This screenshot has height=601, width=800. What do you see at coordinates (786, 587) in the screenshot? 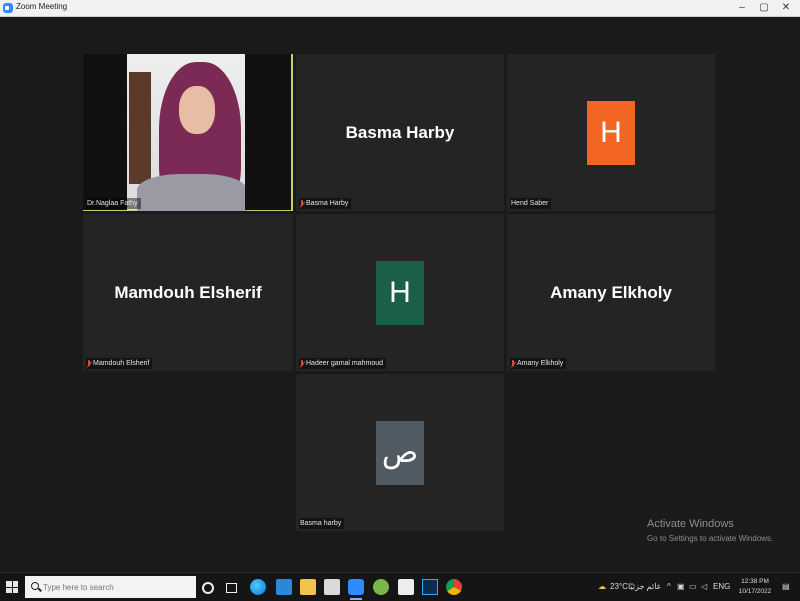
I see `notifications-icon: ▤` at bounding box center [786, 587].